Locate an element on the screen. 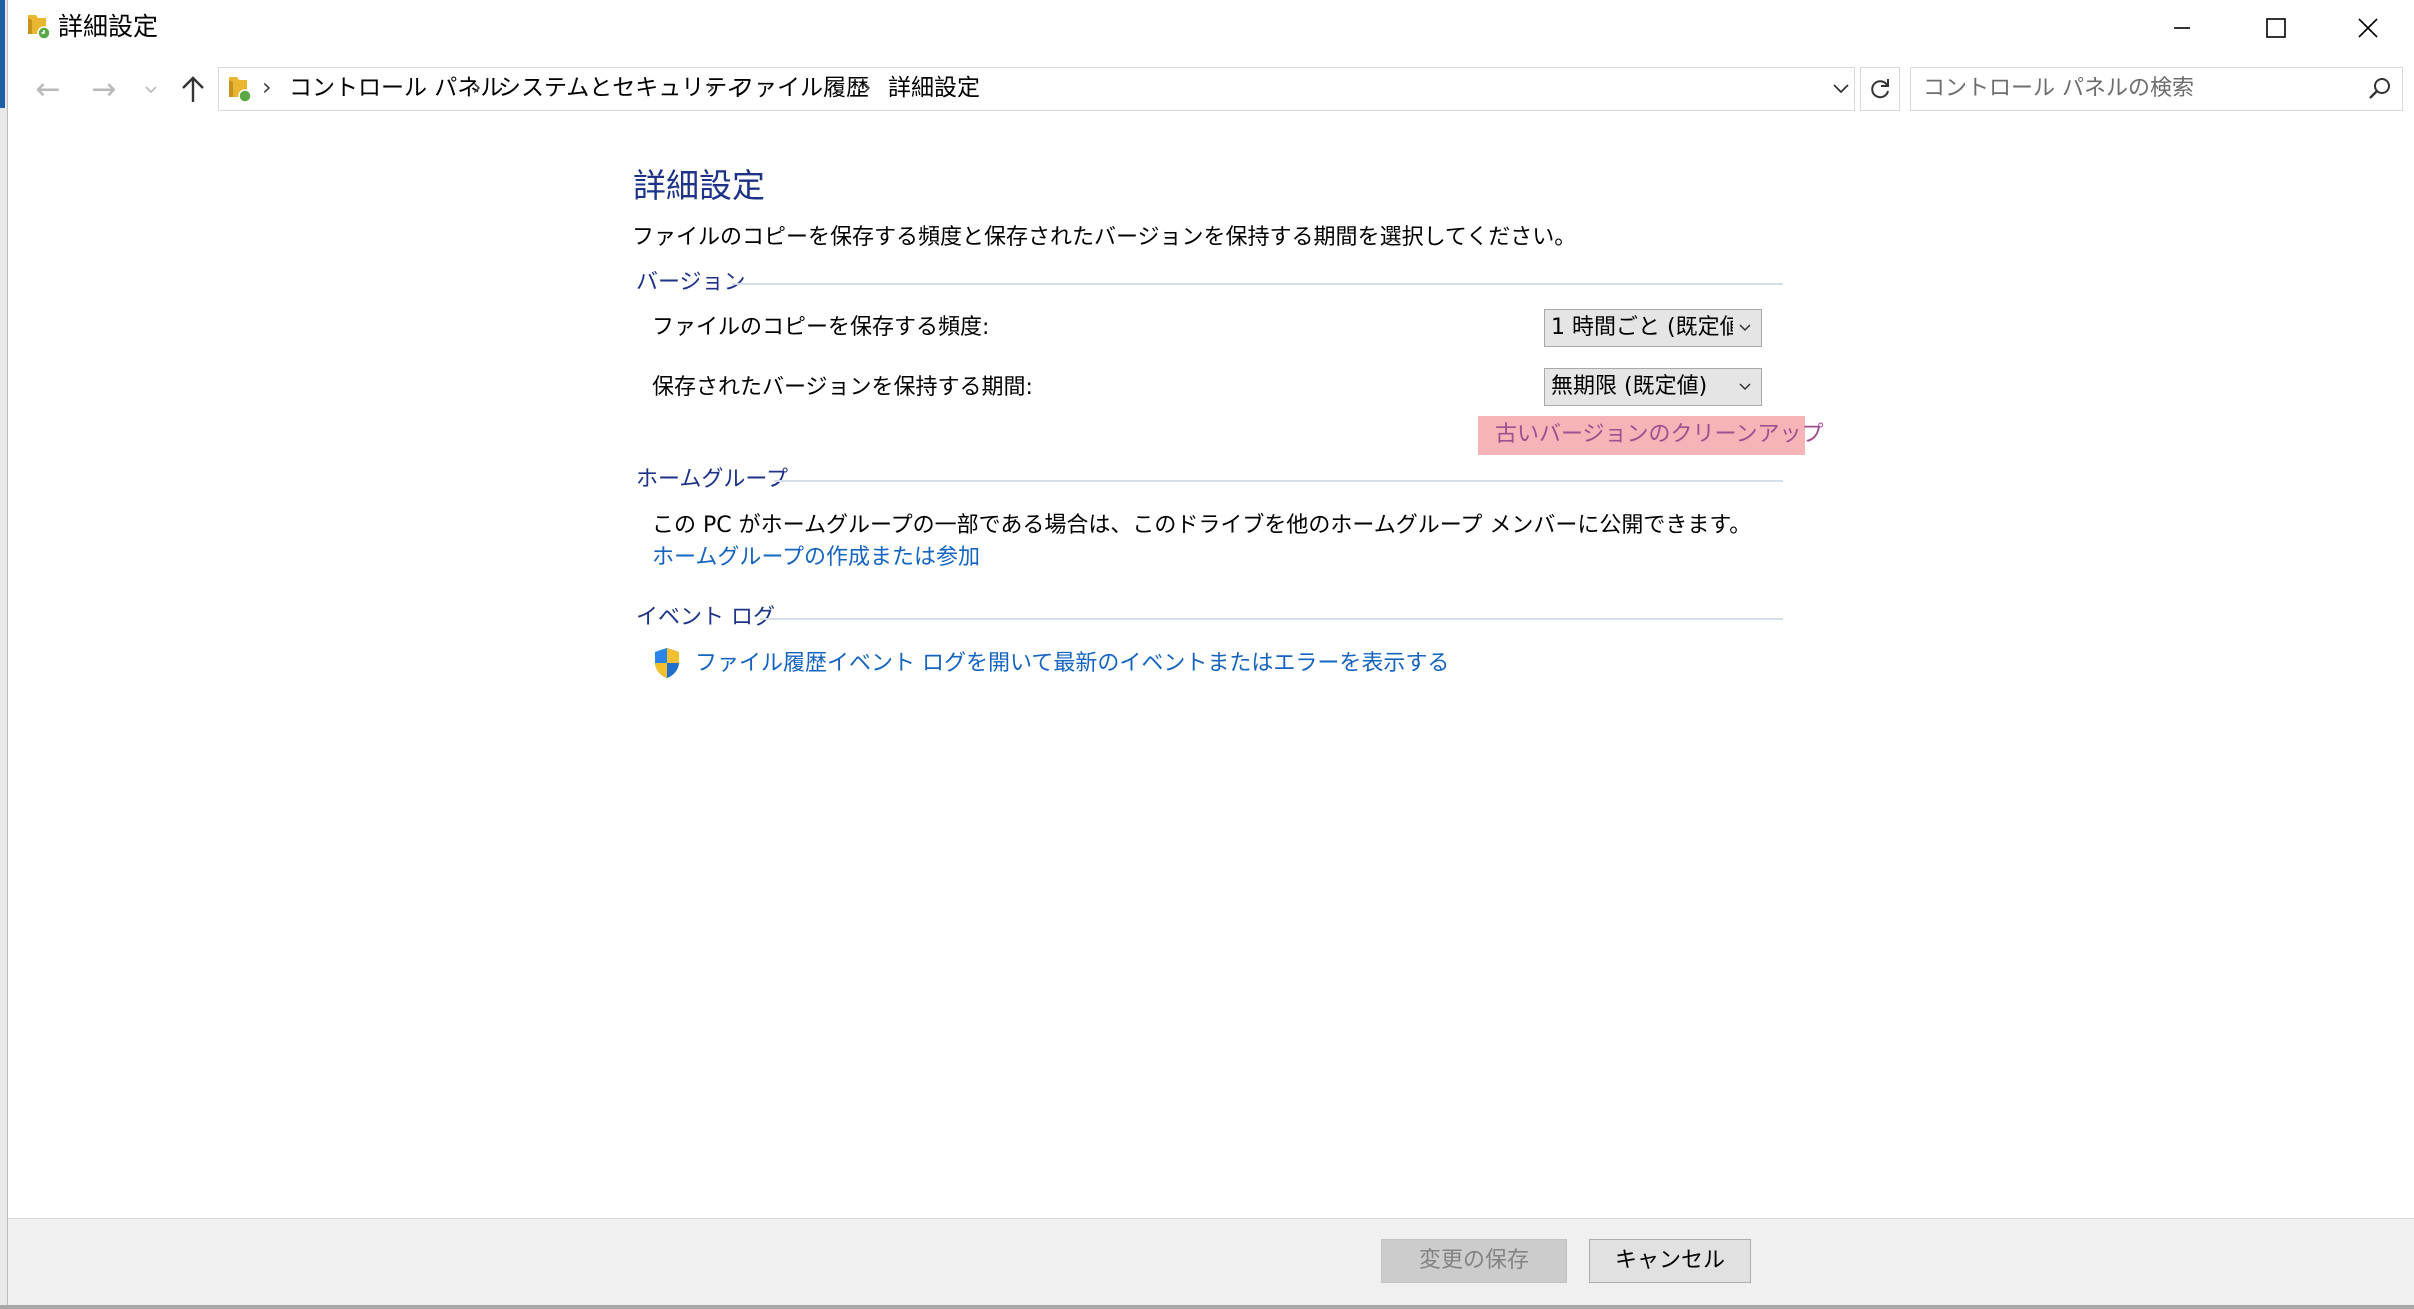 Image resolution: width=2414 pixels, height=1309 pixels. versions-group-header: バージョン is located at coordinates (691, 282).